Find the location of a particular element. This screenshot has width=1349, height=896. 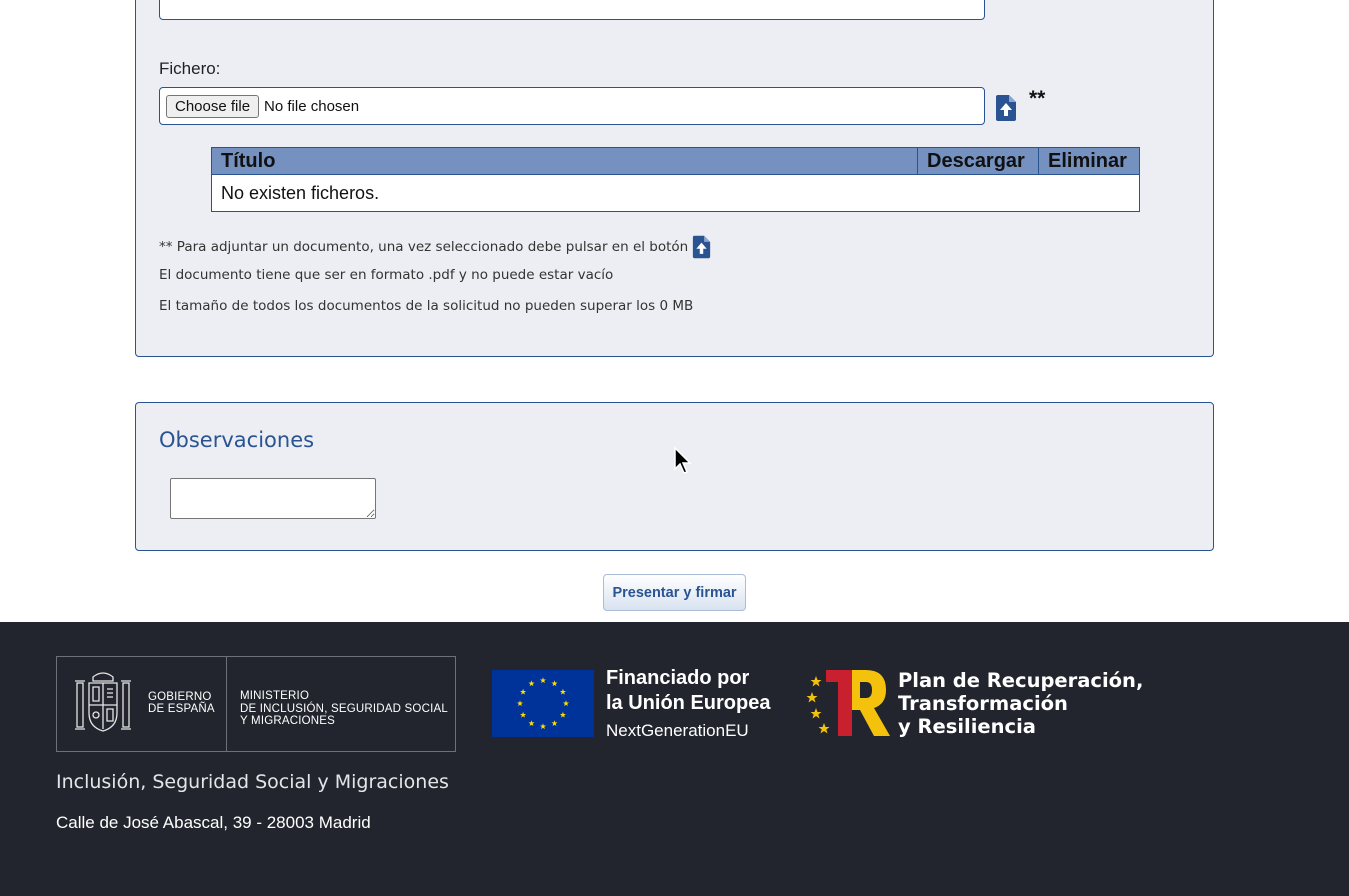

recovery-plan-line1: Plan de Recuperación, is located at coordinates (1021, 680).